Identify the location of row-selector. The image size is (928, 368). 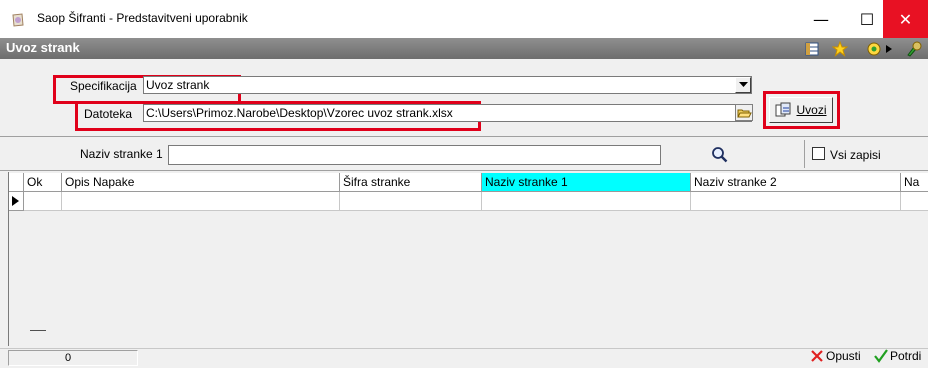
(16, 201).